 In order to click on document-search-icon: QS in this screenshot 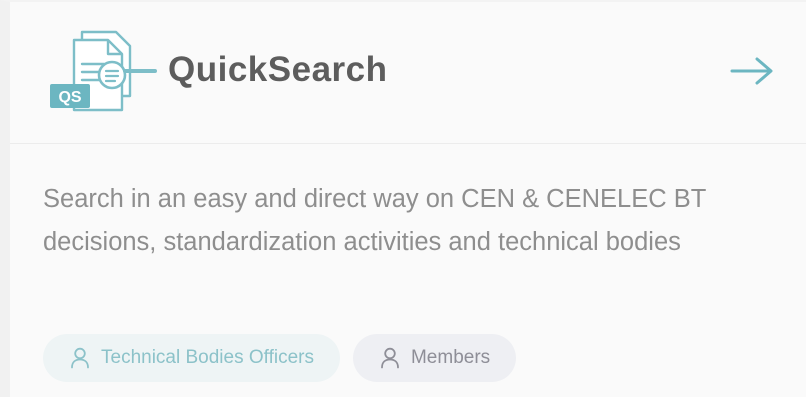, I will do `click(103, 71)`.